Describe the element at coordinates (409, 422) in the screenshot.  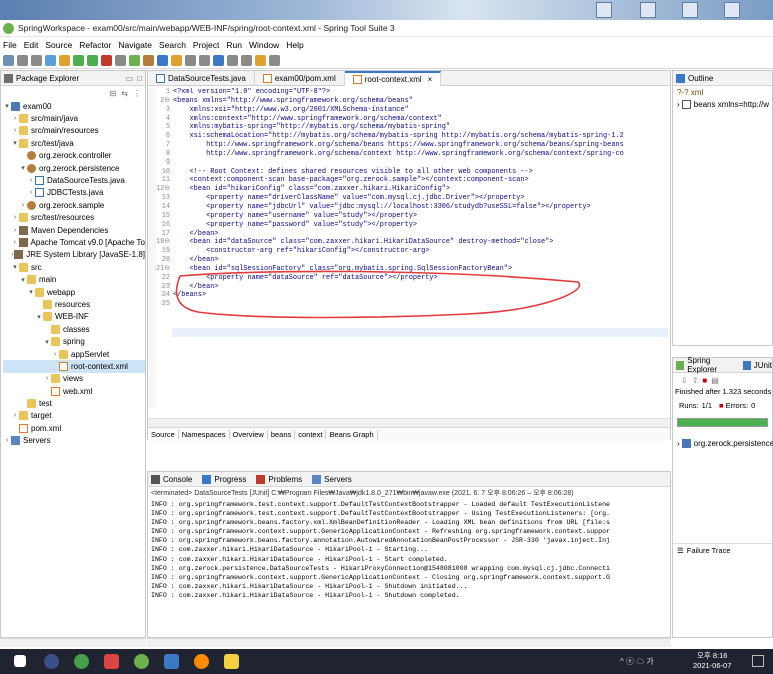
I see `editor-horizontal-scrollbar` at that location.